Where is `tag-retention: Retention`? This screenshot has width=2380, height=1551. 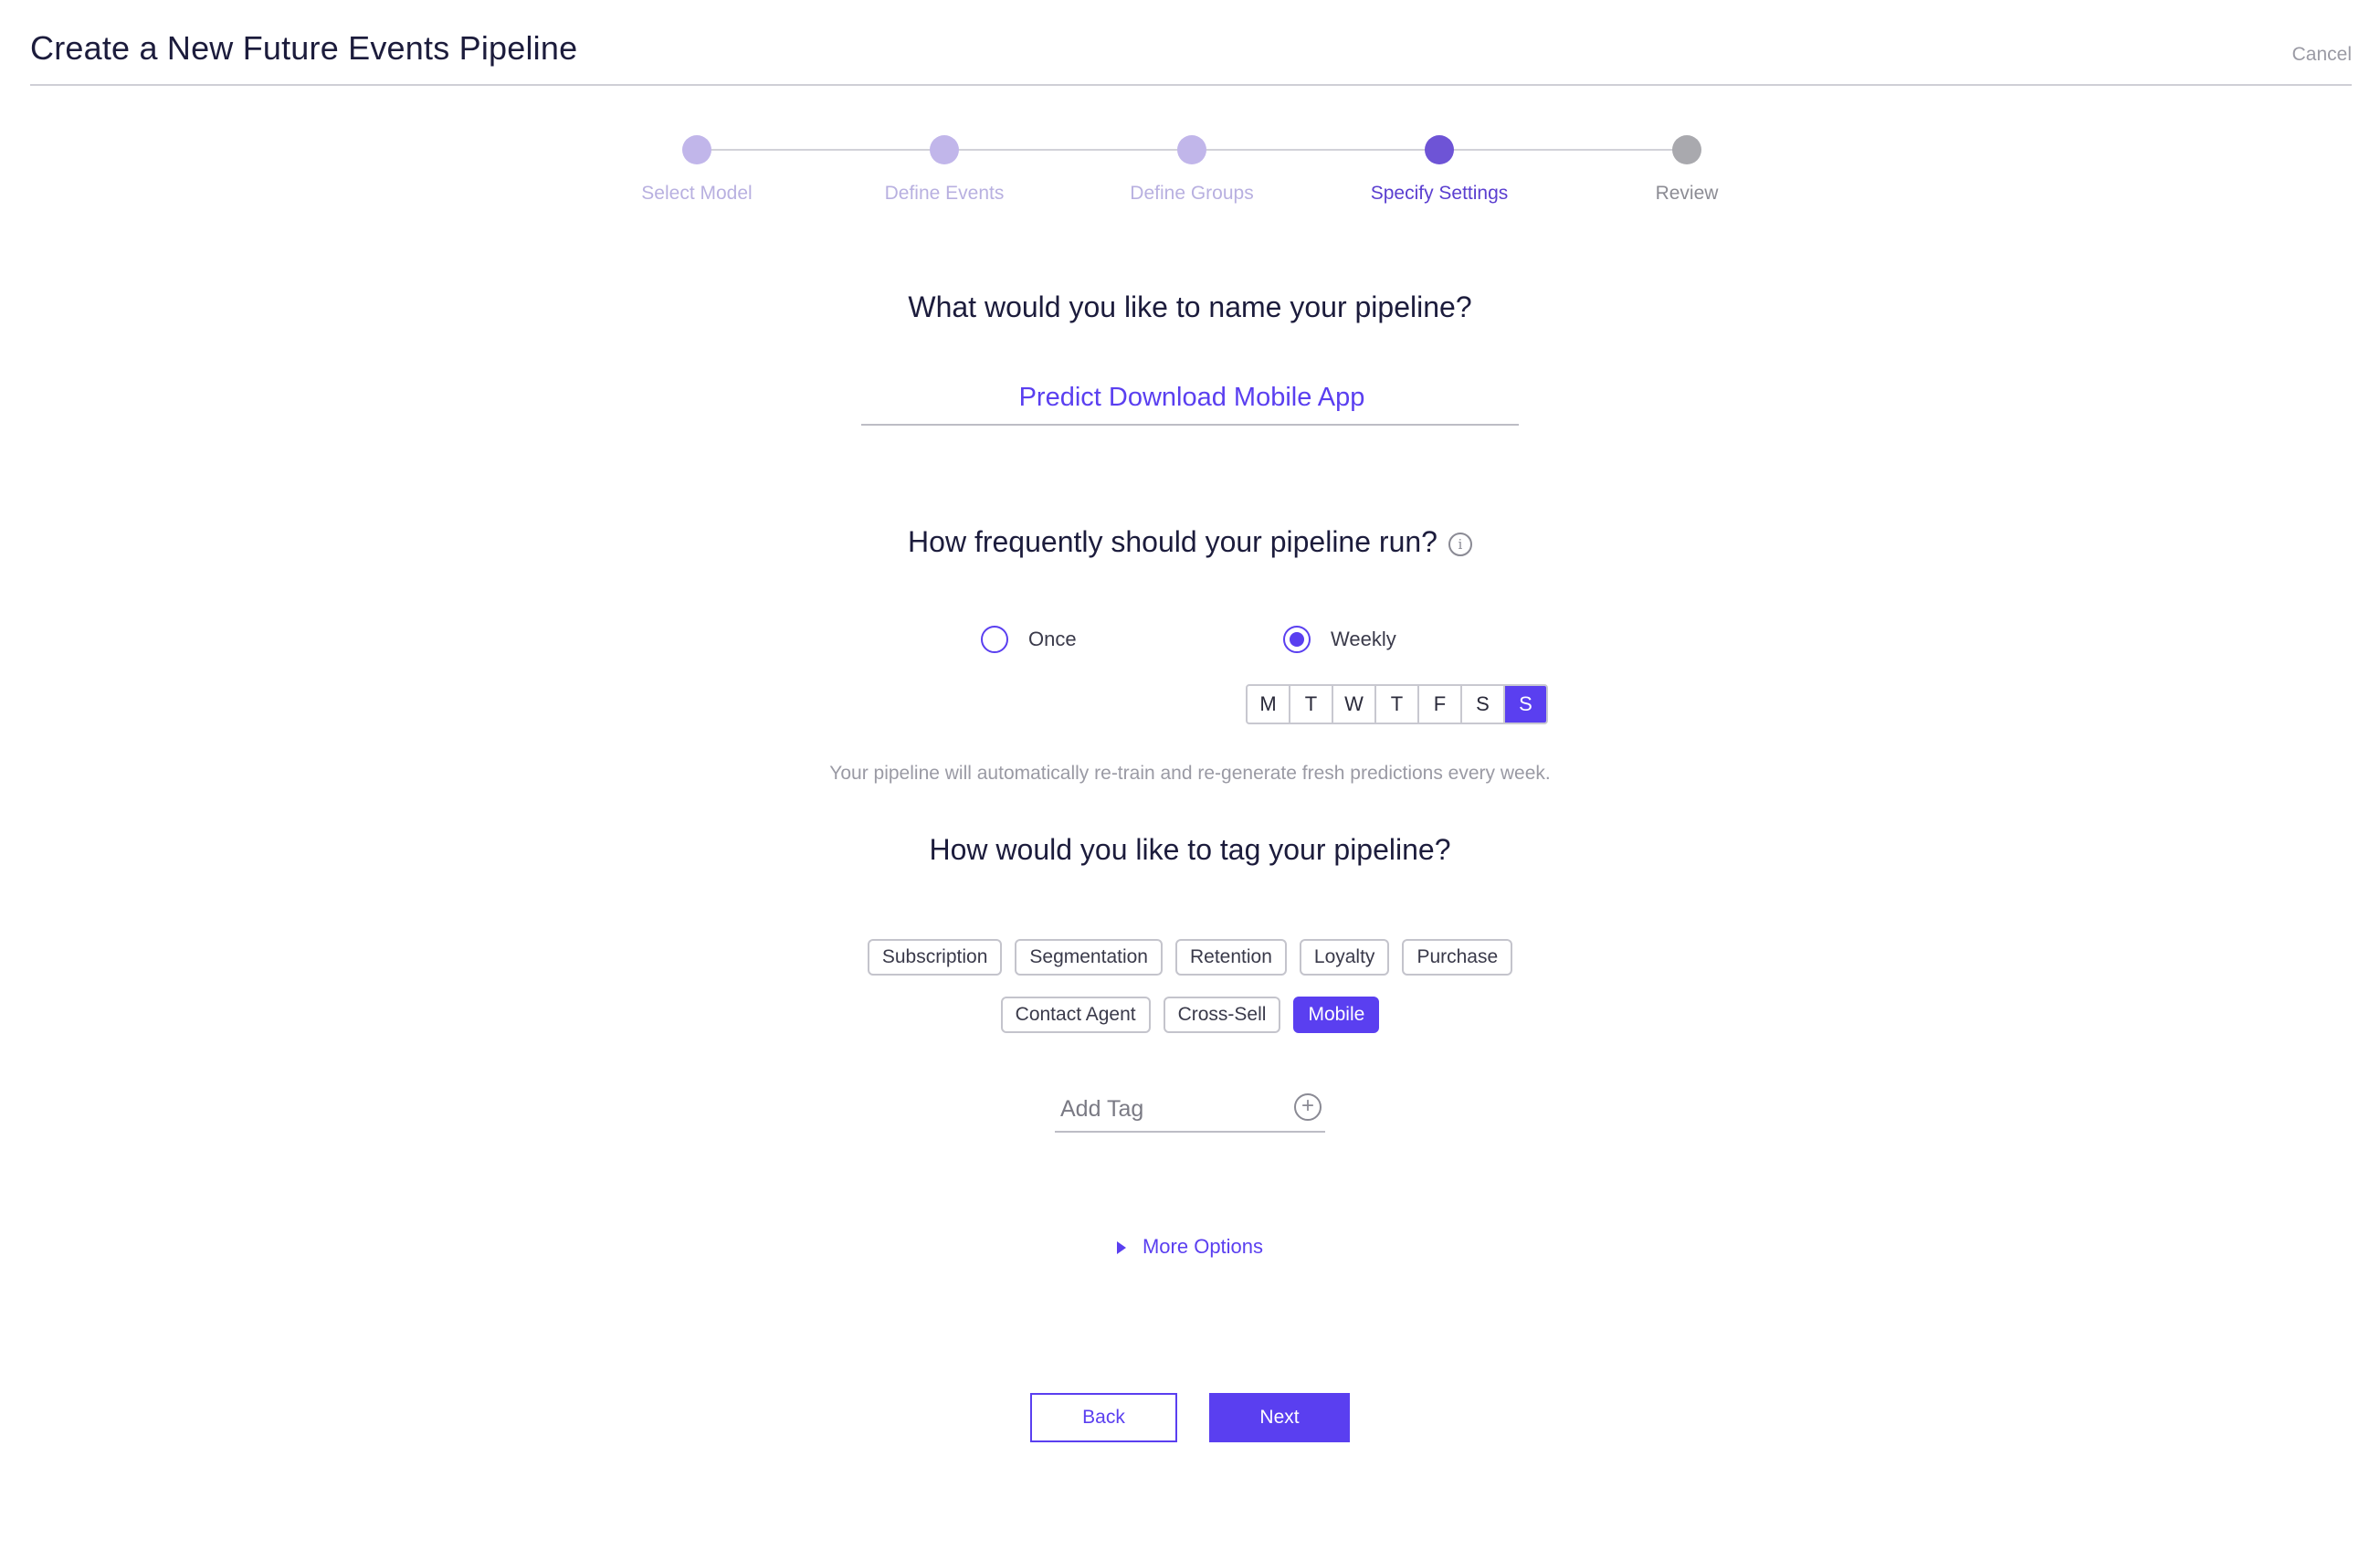
tag-retention: Retention is located at coordinates (1231, 958).